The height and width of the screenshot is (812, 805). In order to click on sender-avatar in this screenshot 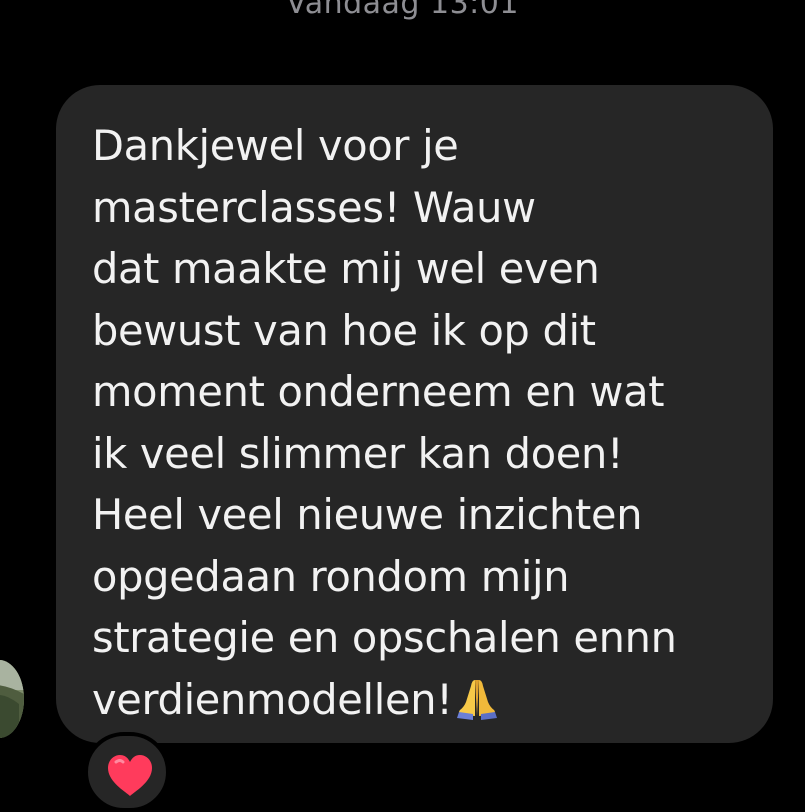, I will do `click(12, 699)`.